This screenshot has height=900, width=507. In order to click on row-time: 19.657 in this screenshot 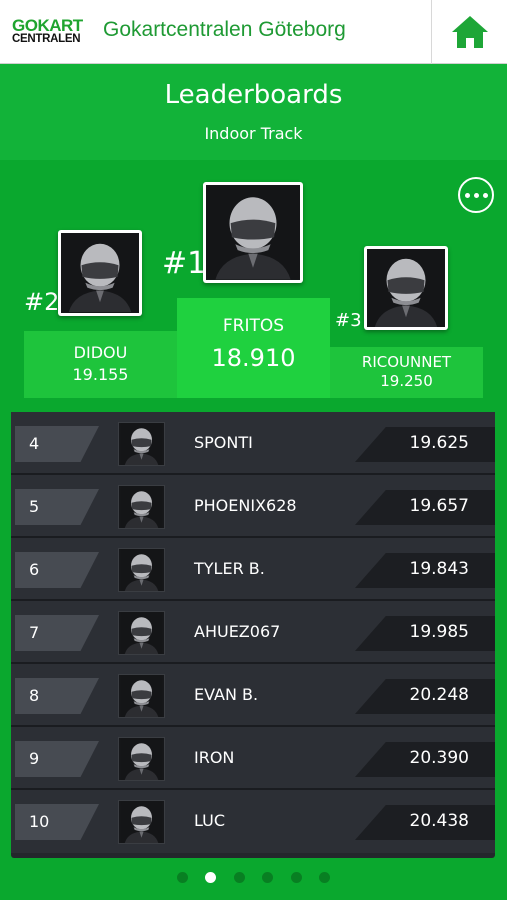, I will do `click(439, 506)`.